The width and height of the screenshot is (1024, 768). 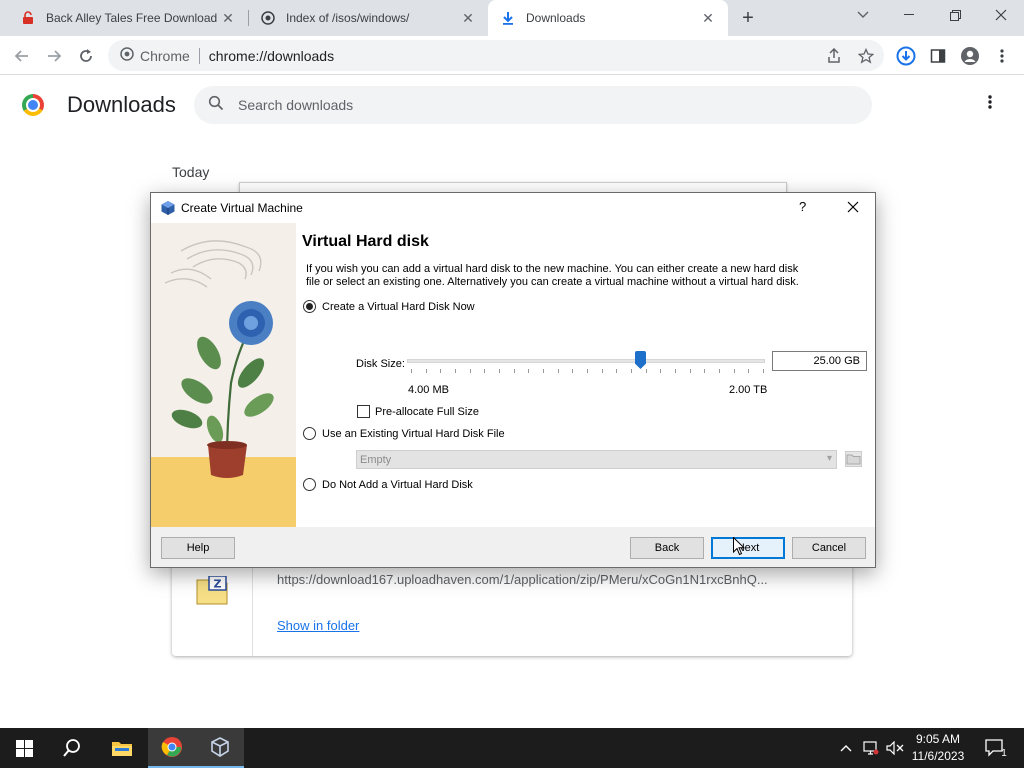 I want to click on preallocate-checkbox: Pre-allocate Full Size, so click(x=418, y=411).